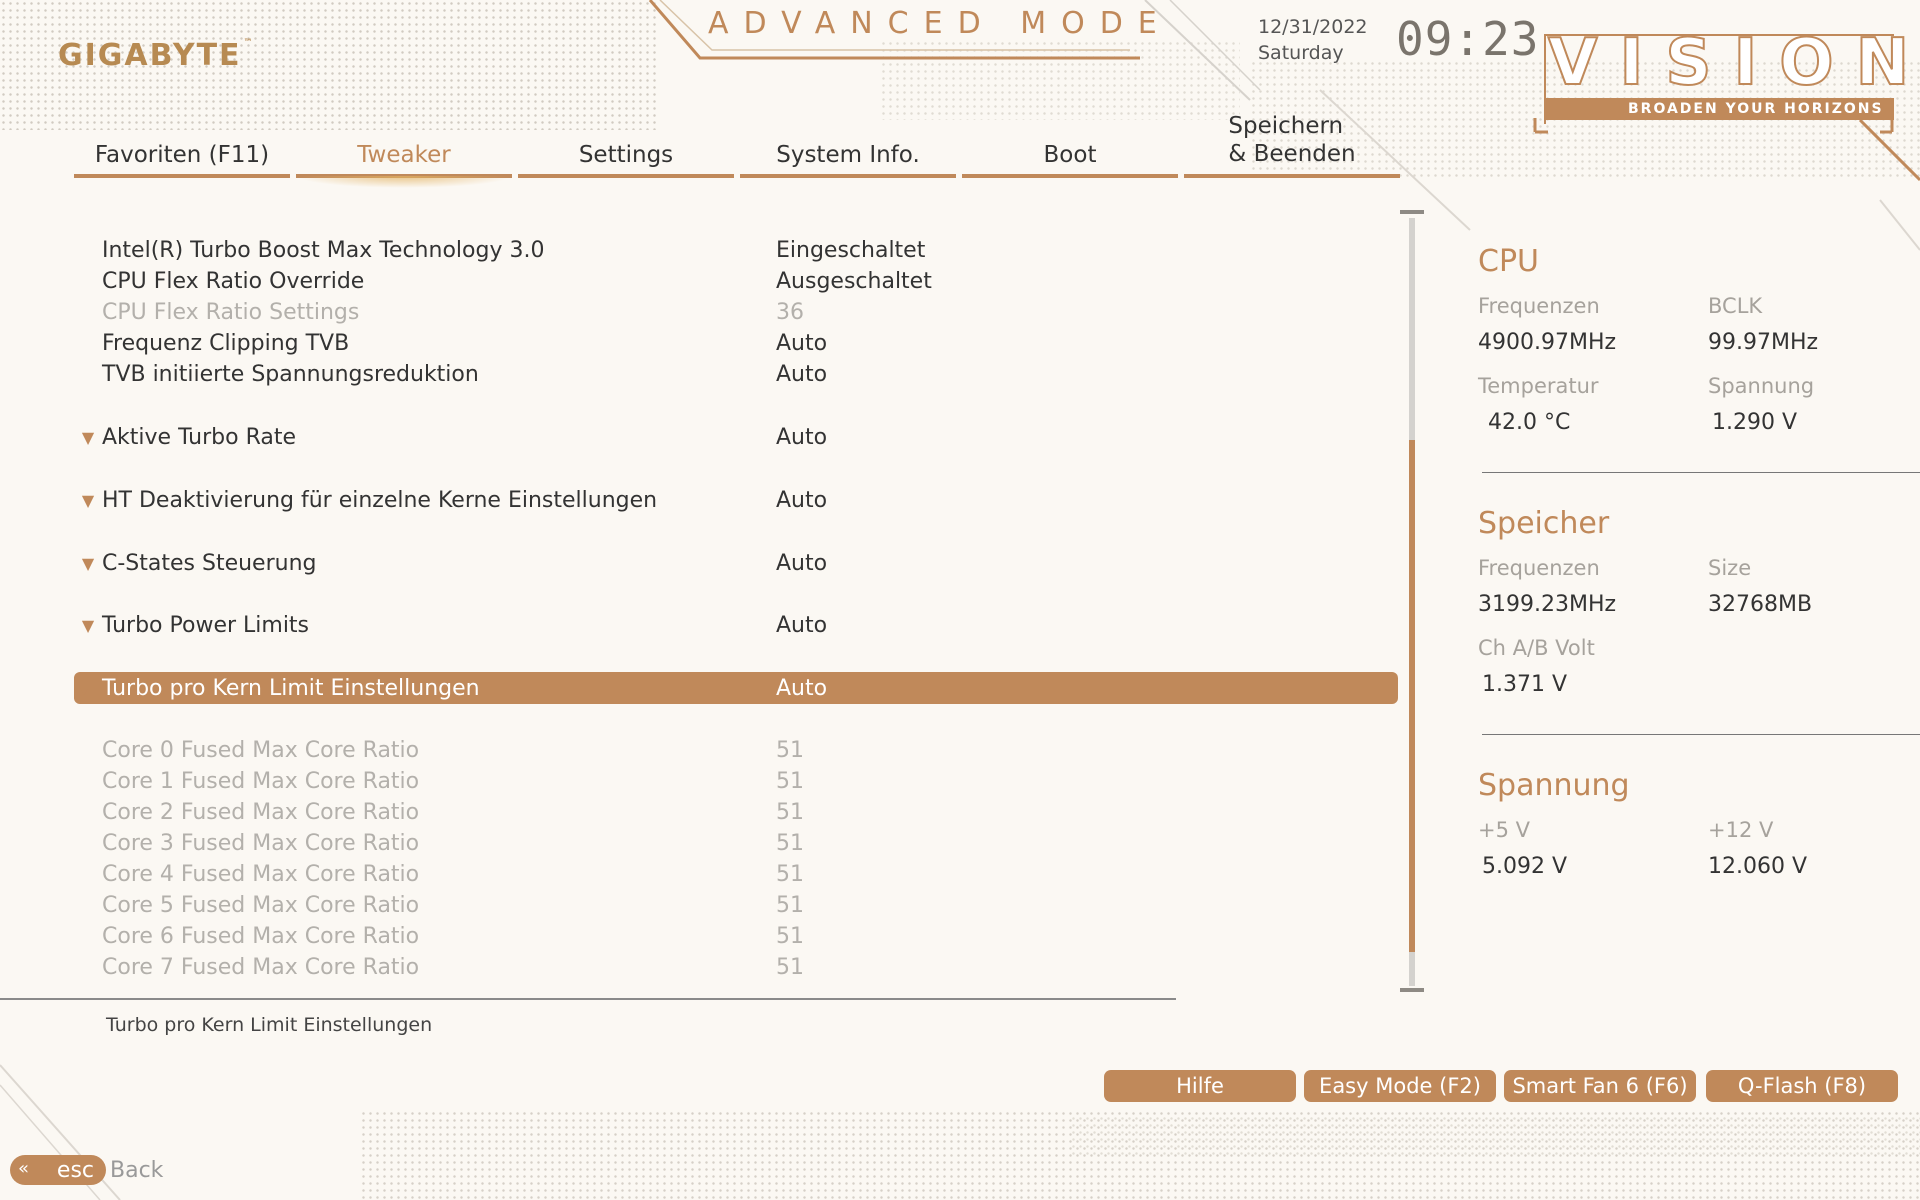  I want to click on setting-label: Core 3 Fused Max Core Ratio, so click(261, 843).